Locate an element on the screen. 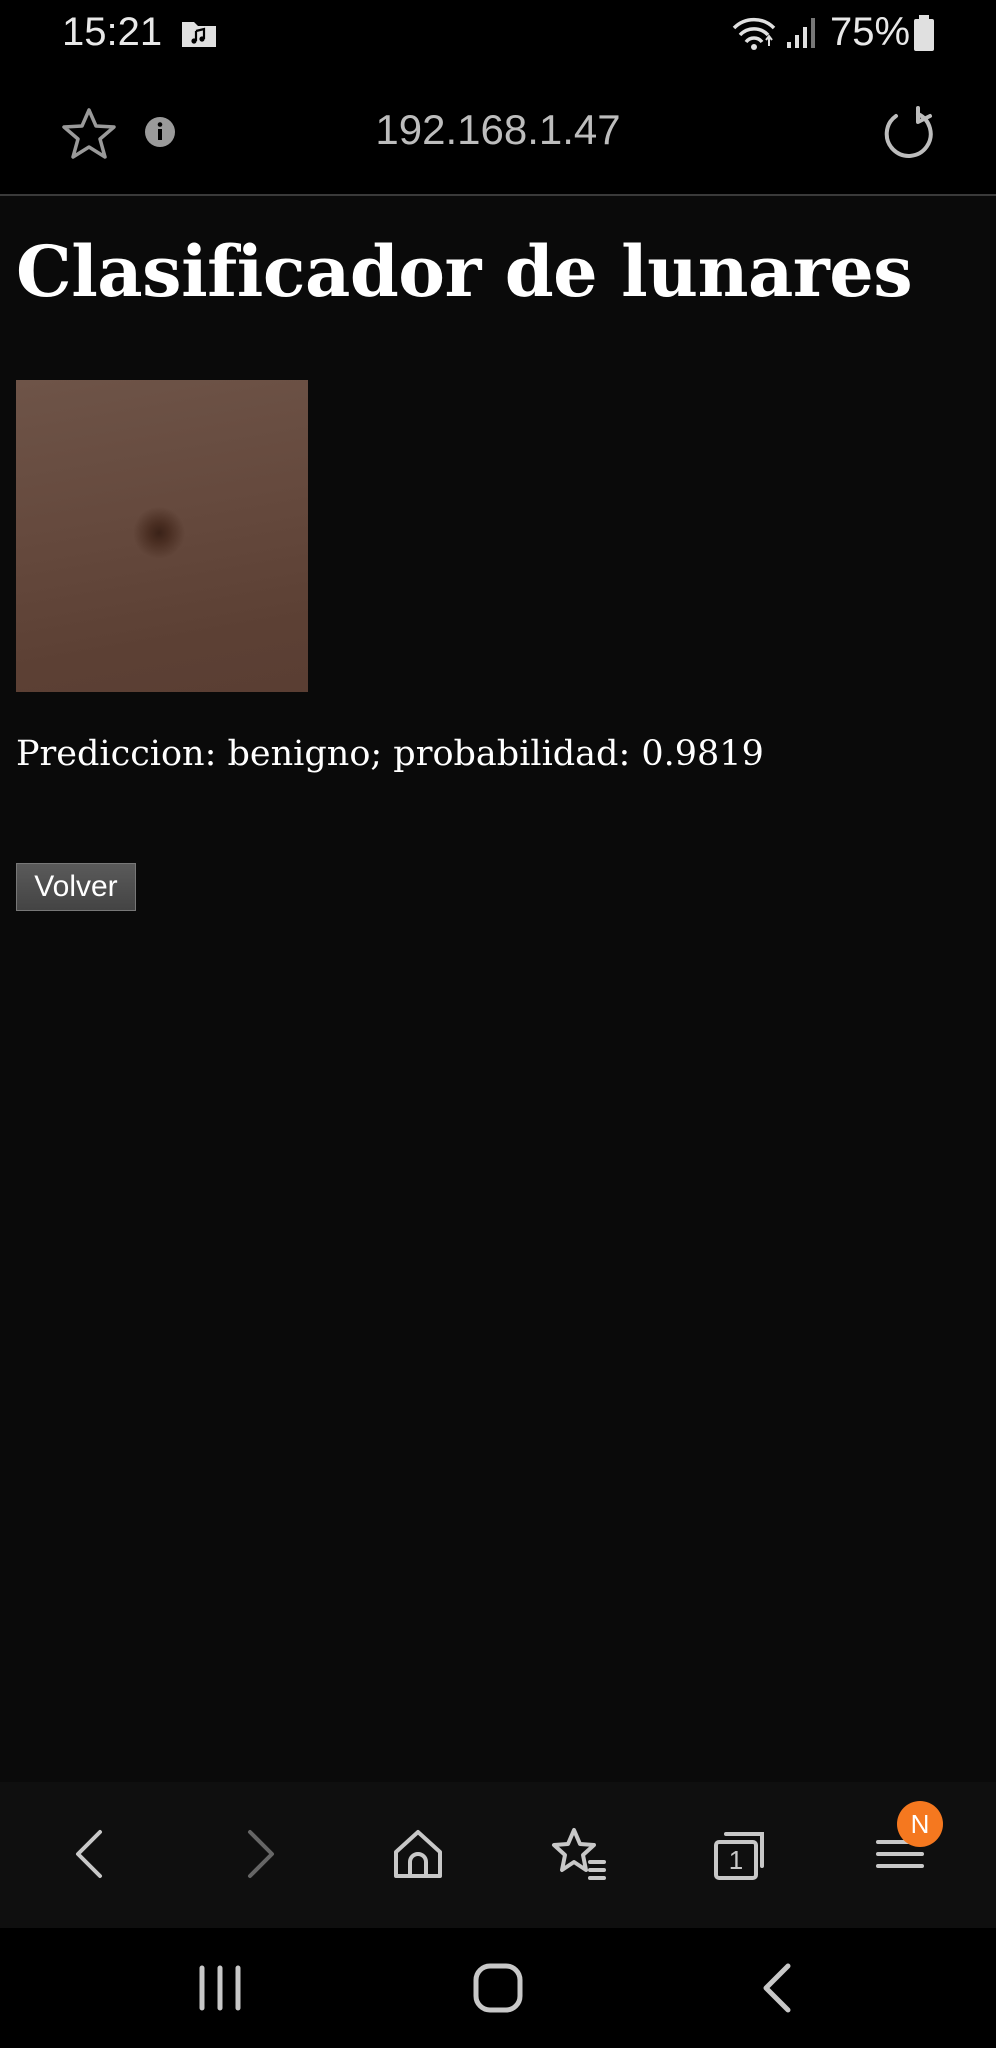  tabs-icon: 1 is located at coordinates (740, 1854).